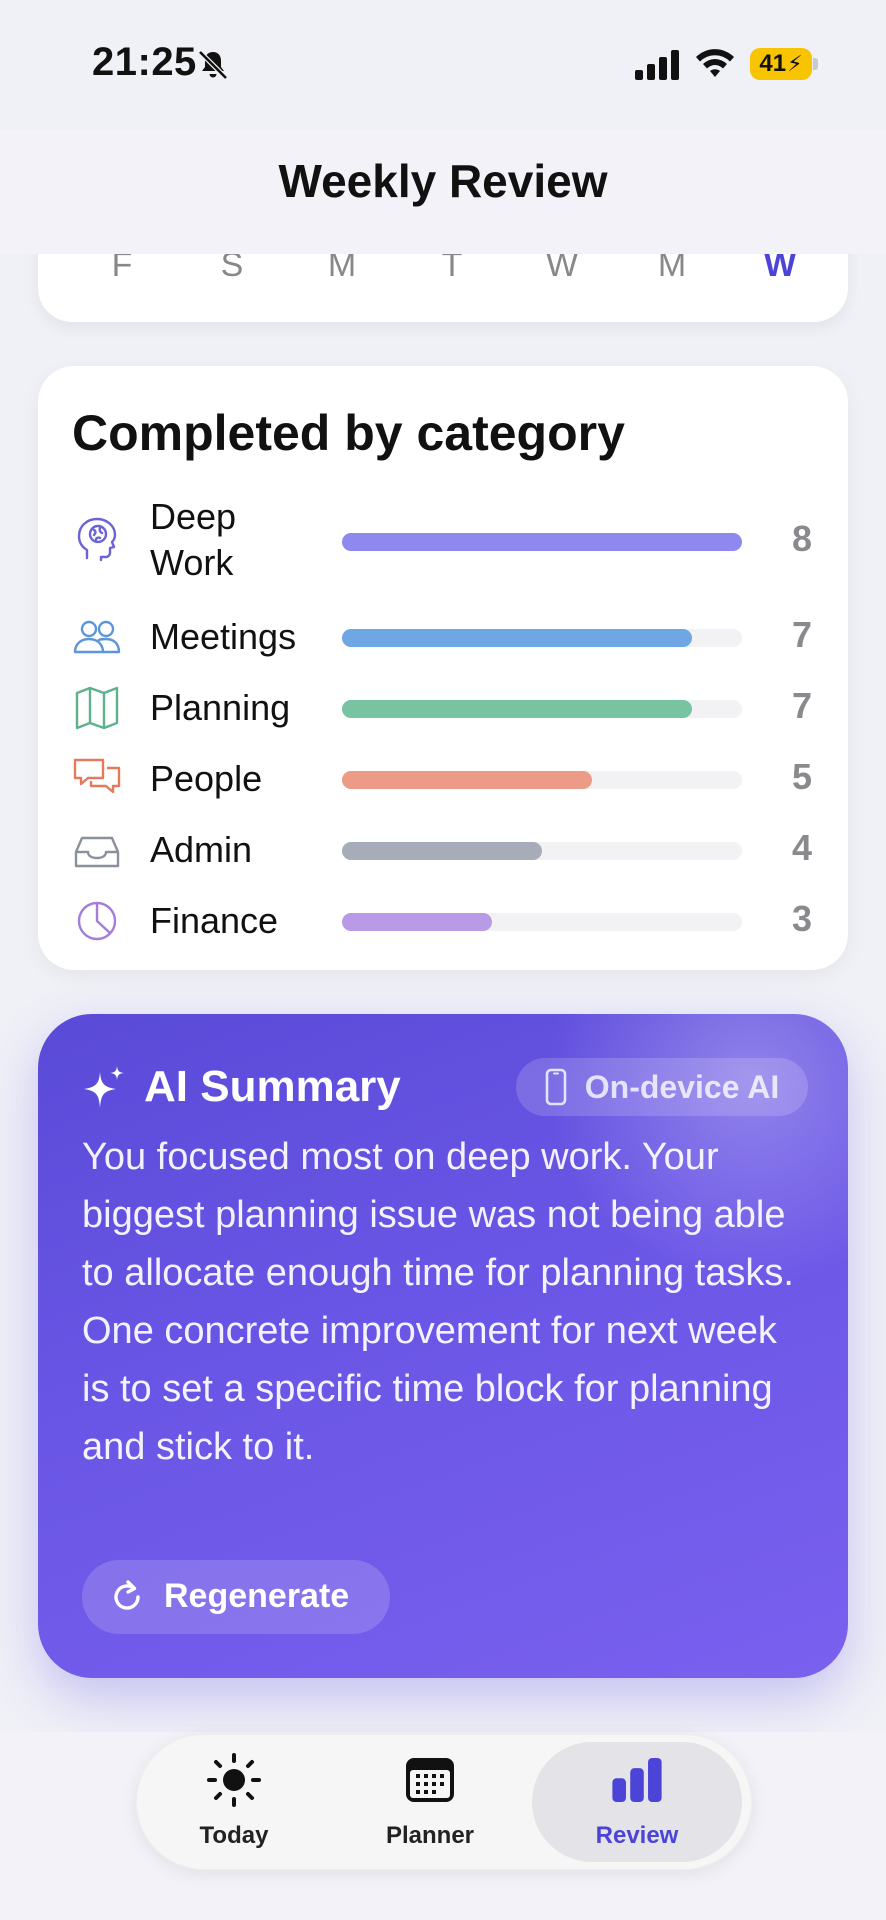 This screenshot has width=886, height=1920. I want to click on wifi-icon, so click(715, 63).